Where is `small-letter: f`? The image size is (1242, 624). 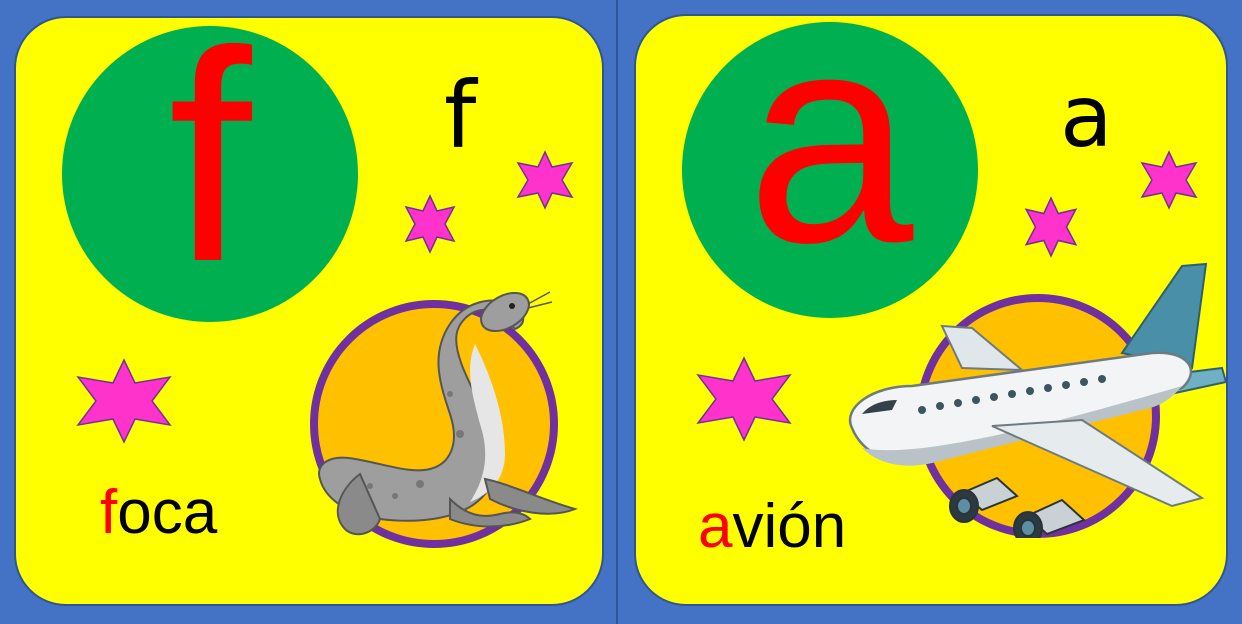 small-letter: f is located at coordinates (460, 115).